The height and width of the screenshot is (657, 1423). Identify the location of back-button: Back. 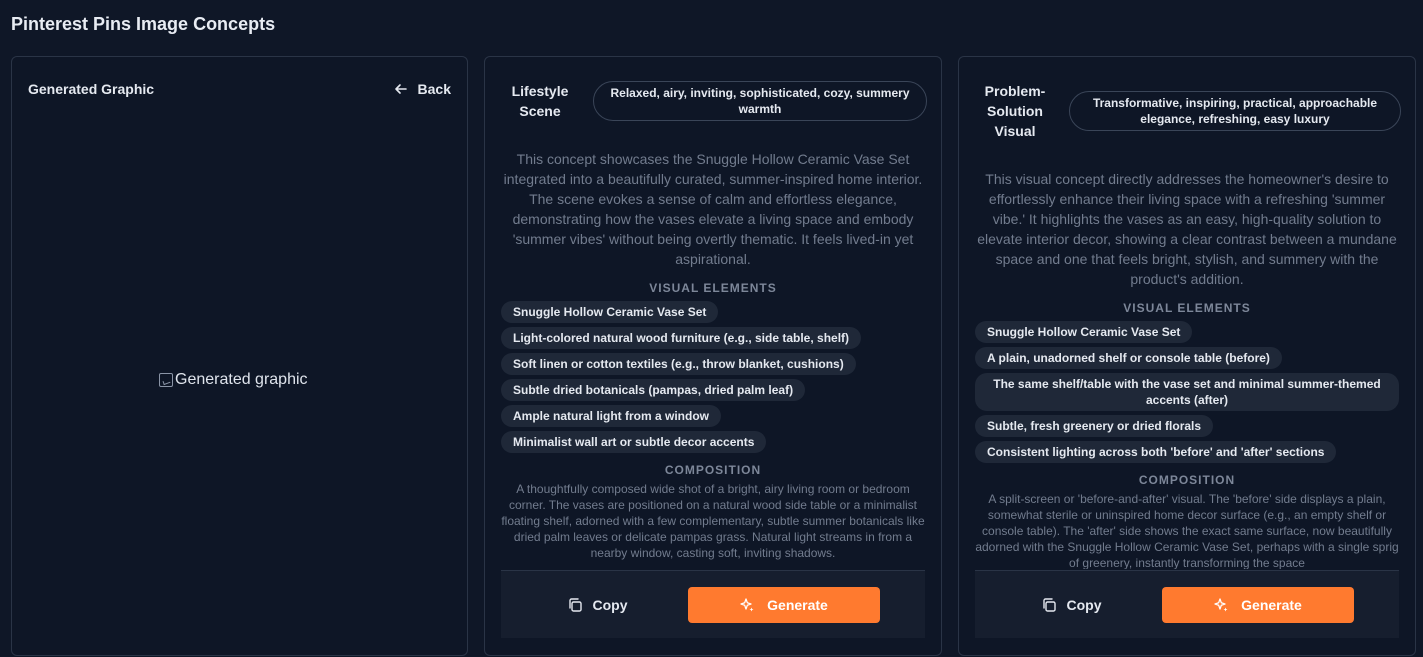
(422, 89).